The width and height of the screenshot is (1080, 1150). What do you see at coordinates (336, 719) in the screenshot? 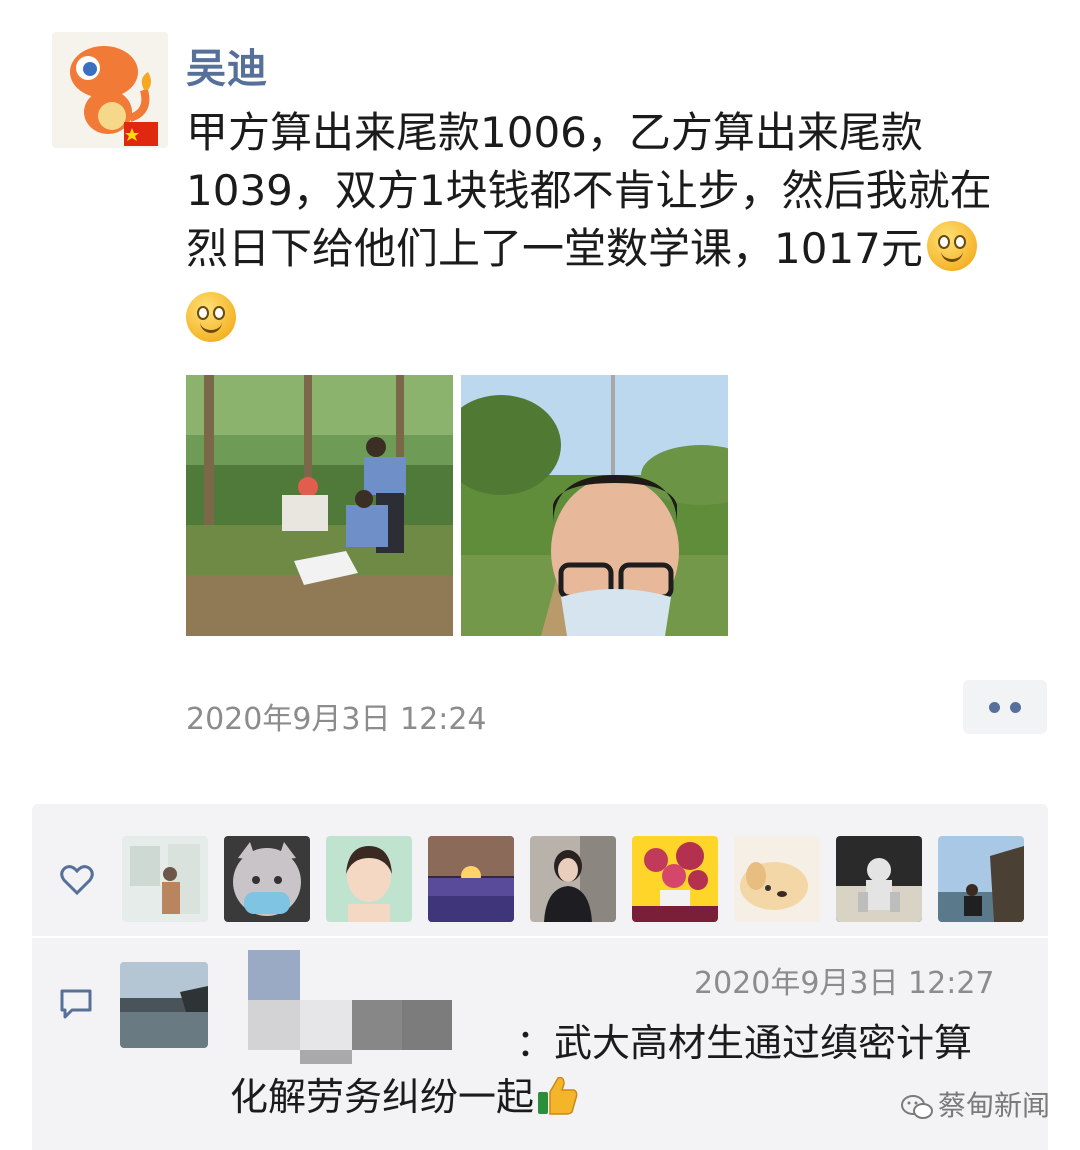
I see `post-timestamp: 2020年9月3日 12:24` at bounding box center [336, 719].